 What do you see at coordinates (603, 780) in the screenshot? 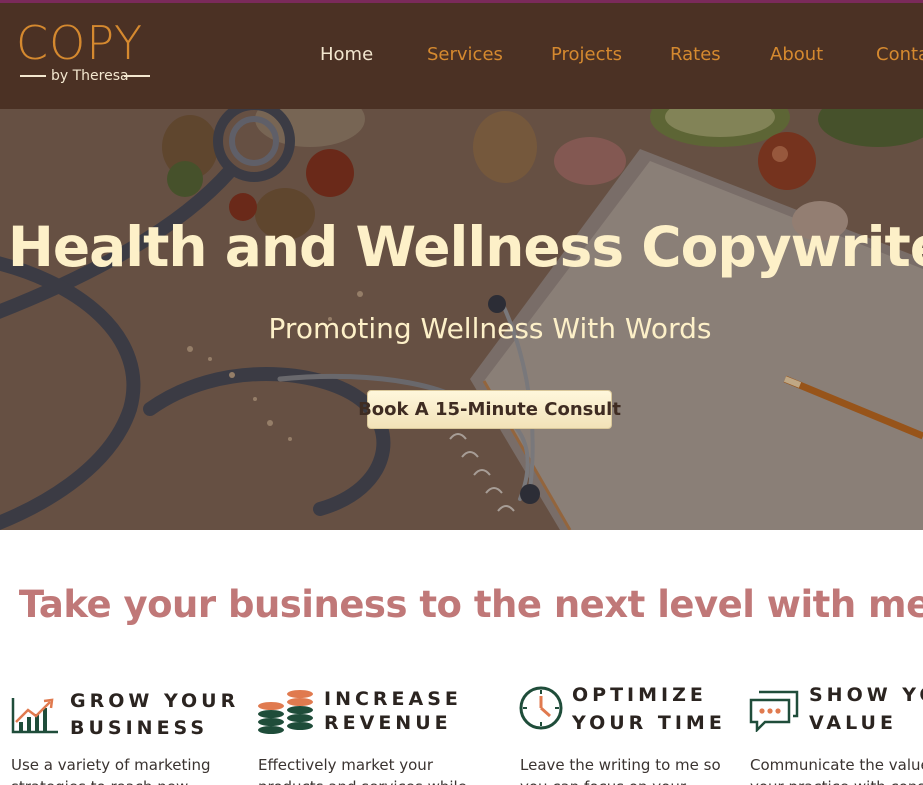
I see `feature-text-line2: you can focus on your` at bounding box center [603, 780].